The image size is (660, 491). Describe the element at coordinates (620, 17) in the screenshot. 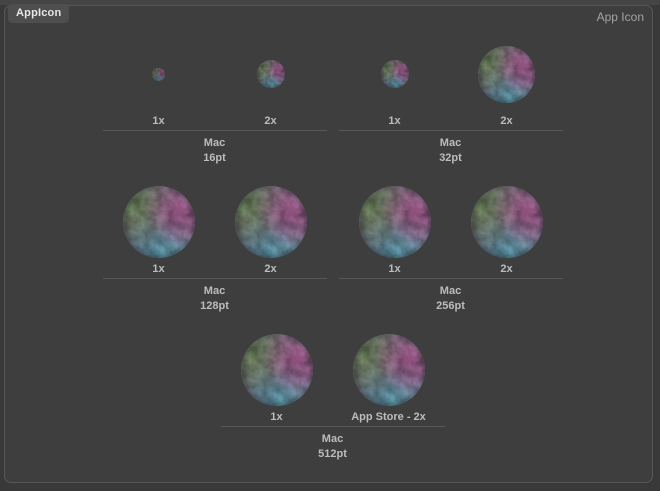

I see `icon-set-title: App Icon` at that location.